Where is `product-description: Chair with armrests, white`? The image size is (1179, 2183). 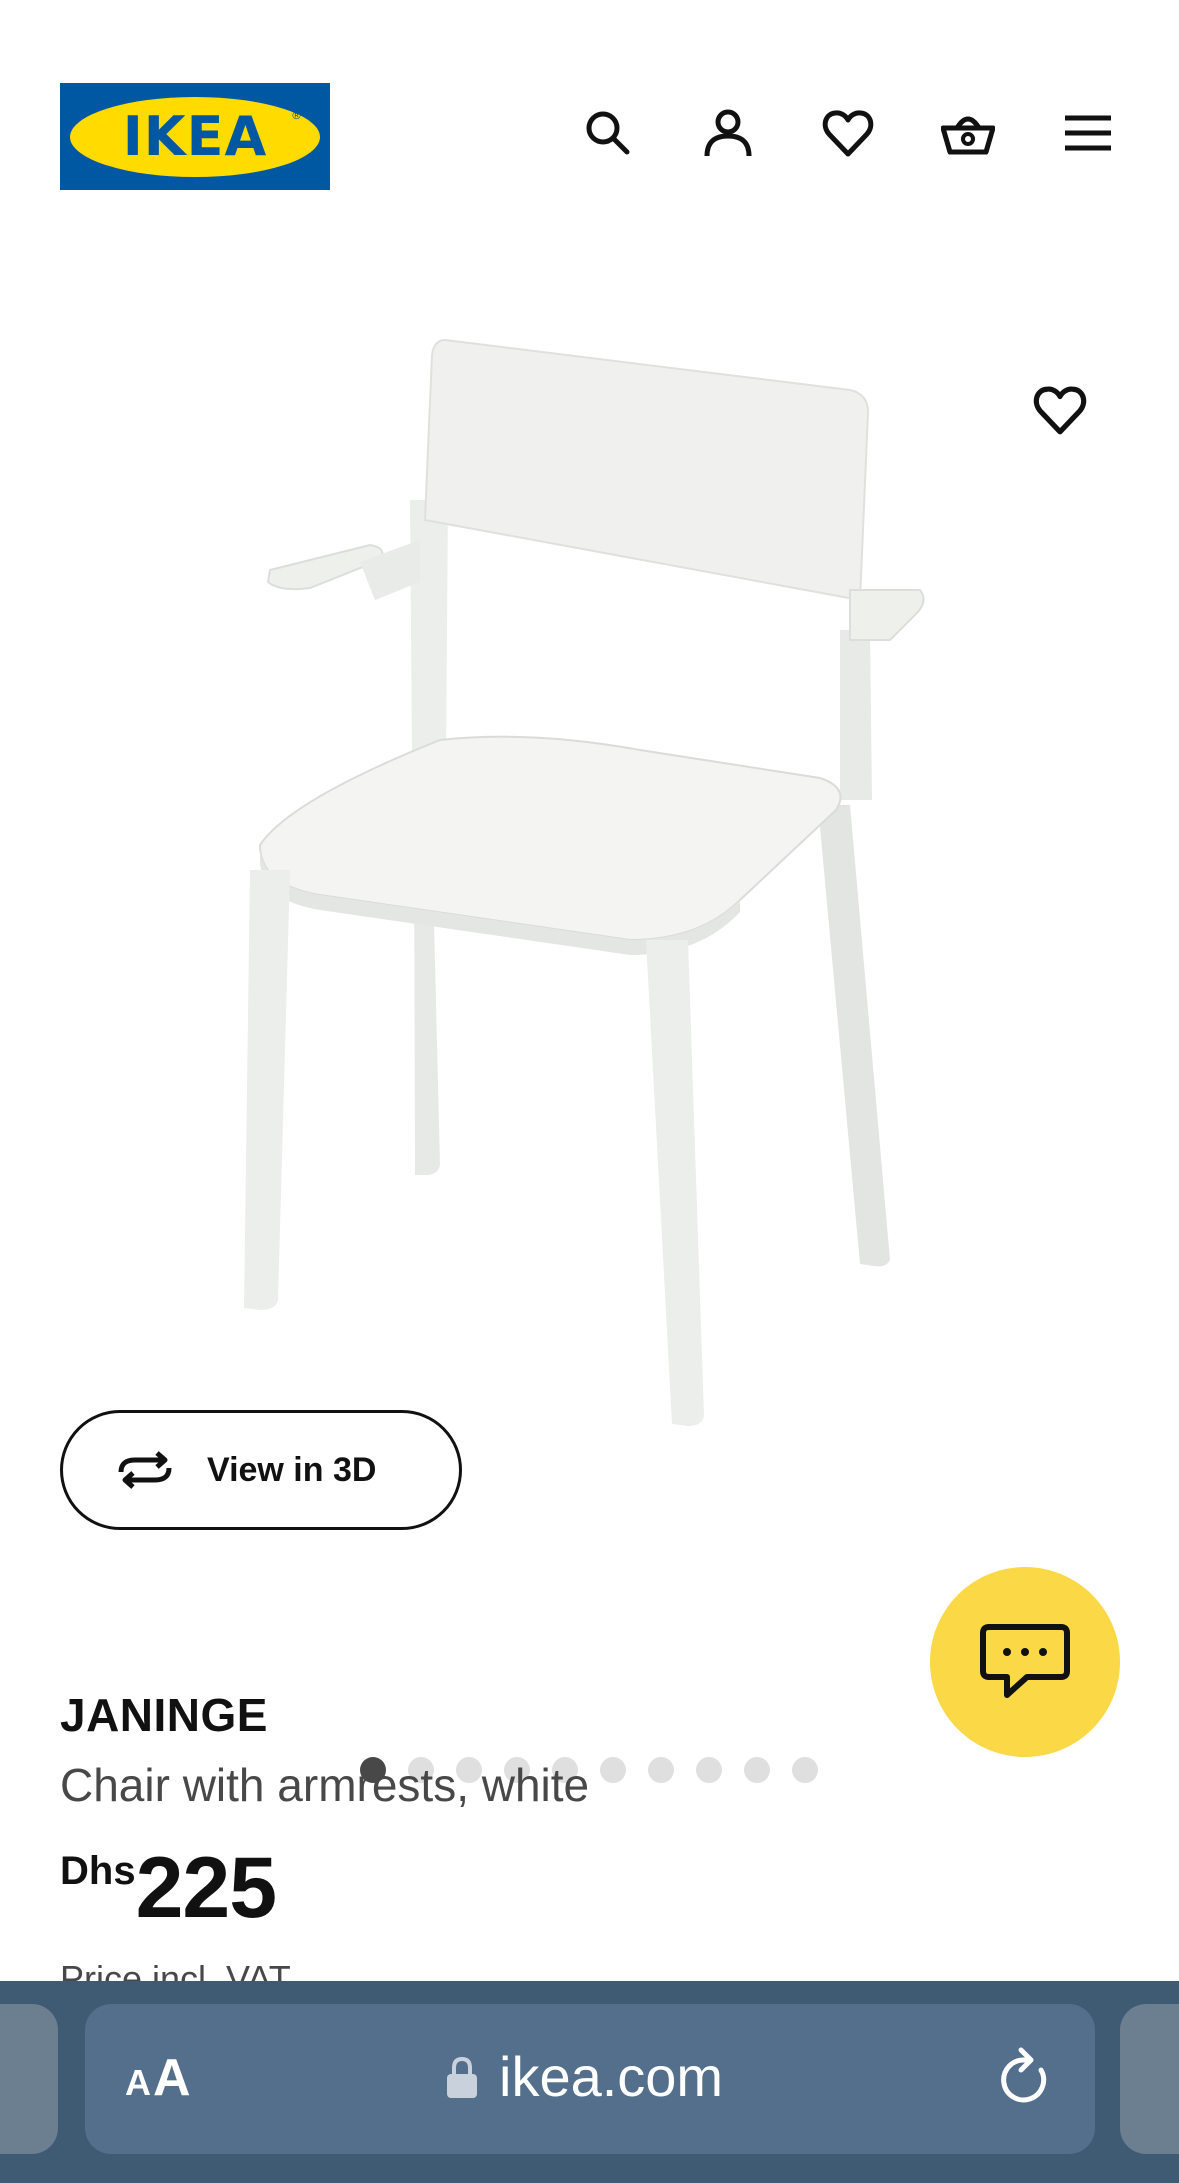
product-description: Chair with armrests, white is located at coordinates (325, 1785).